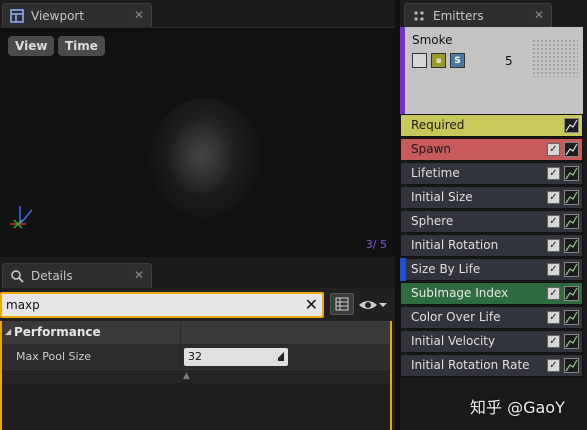 The height and width of the screenshot is (430, 587). What do you see at coordinates (376, 244) in the screenshot?
I see `particle-count-readout: 3/ 5` at bounding box center [376, 244].